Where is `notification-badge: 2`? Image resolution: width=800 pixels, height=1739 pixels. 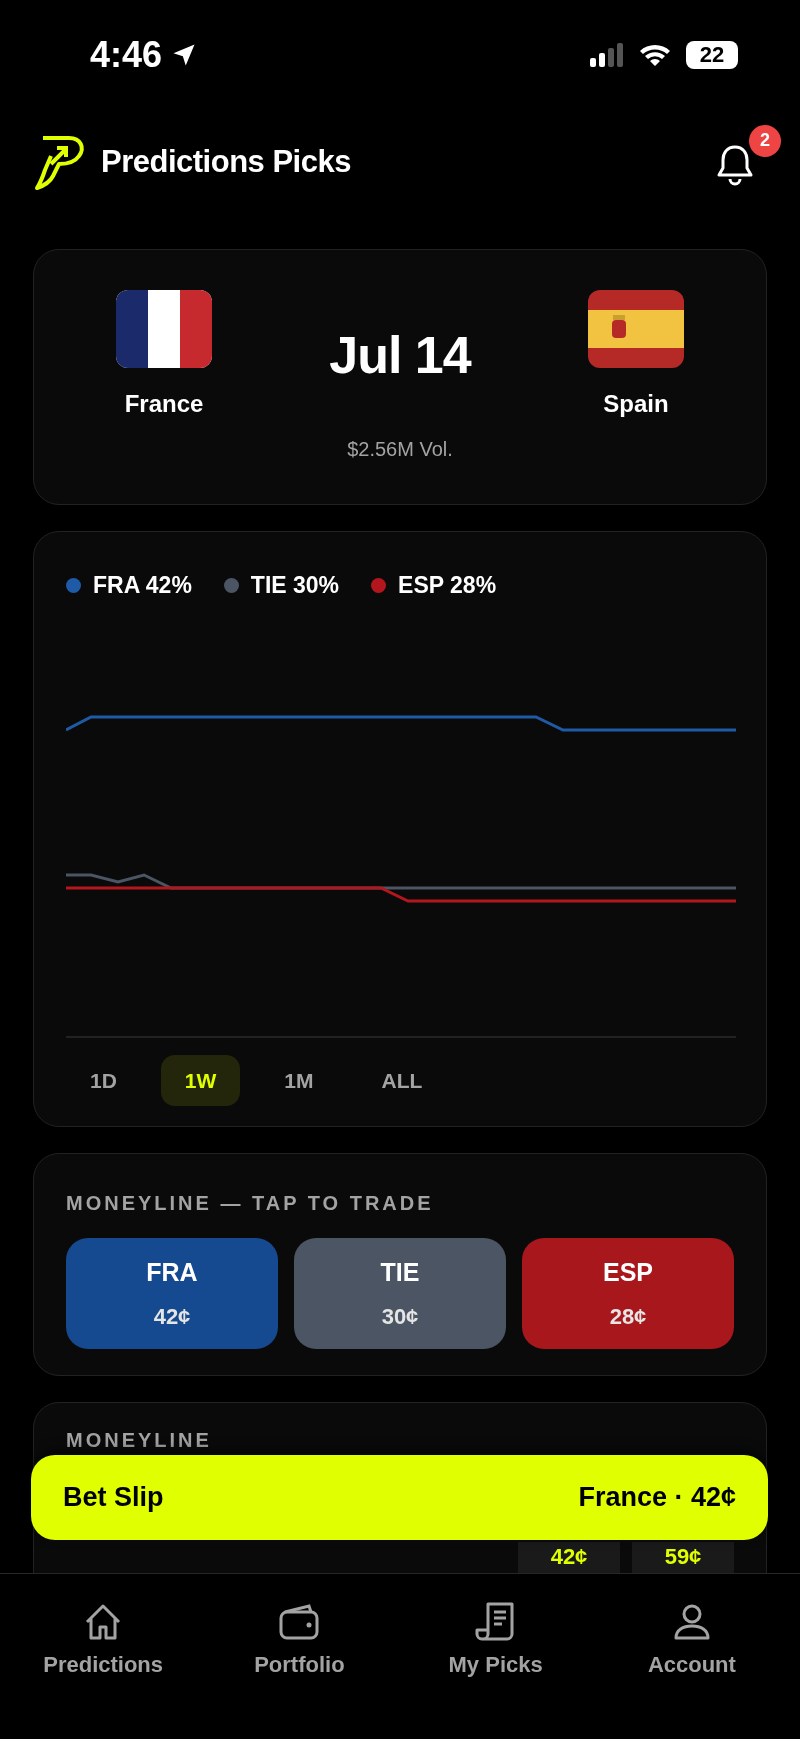
notification-badge: 2 is located at coordinates (765, 140).